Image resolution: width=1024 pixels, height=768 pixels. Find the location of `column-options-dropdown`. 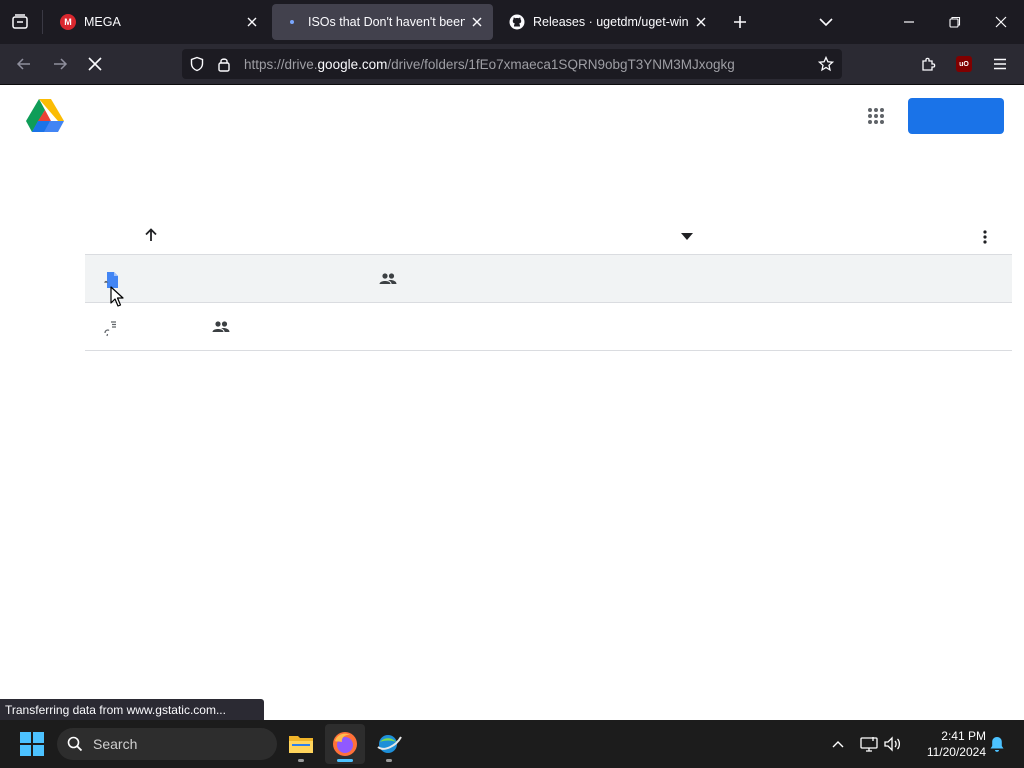

column-options-dropdown is located at coordinates (687, 236).